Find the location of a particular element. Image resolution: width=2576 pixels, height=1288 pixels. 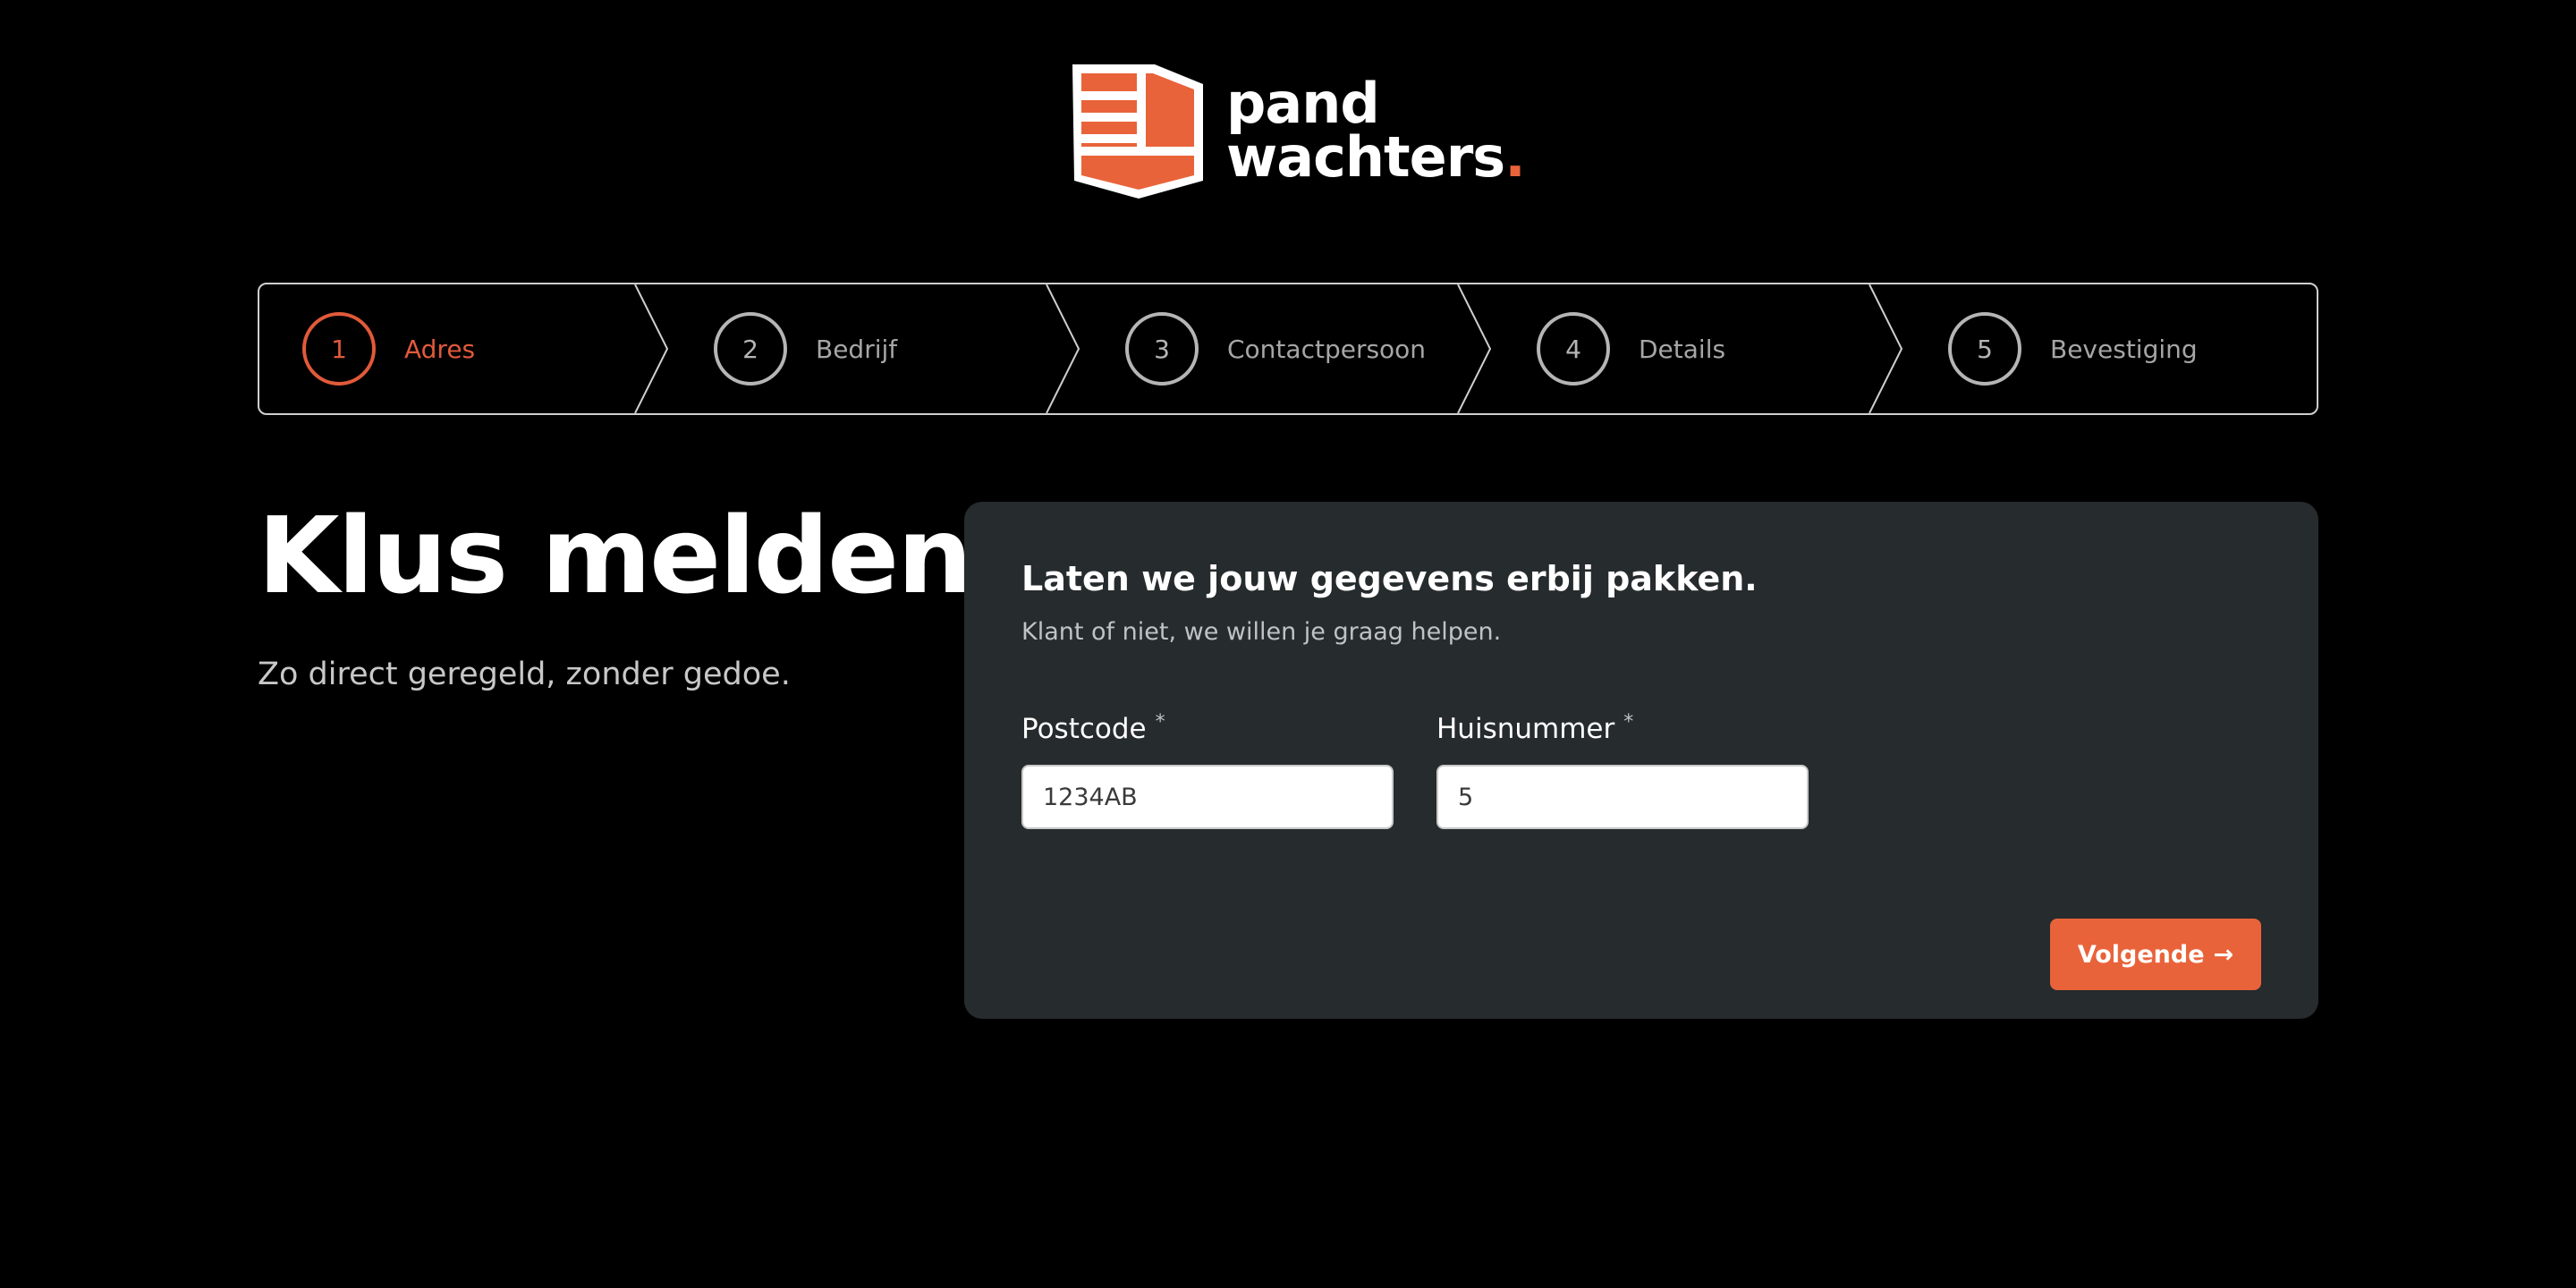

step-label: Details is located at coordinates (1682, 349).